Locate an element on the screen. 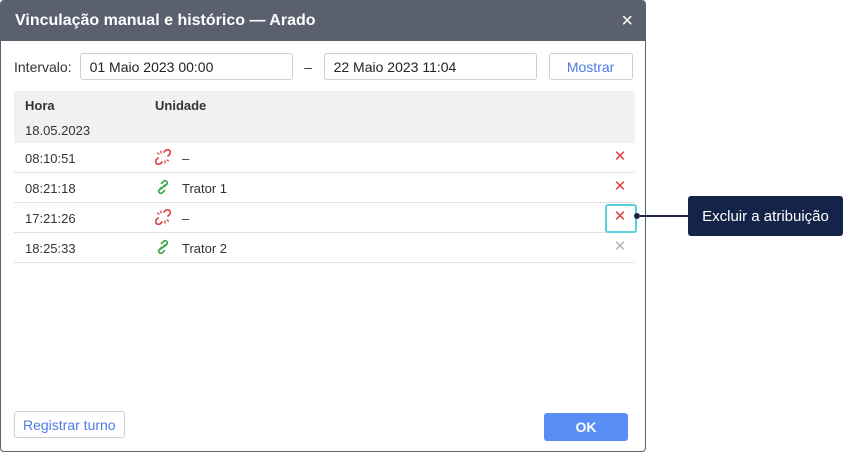 The height and width of the screenshot is (454, 846). row-time: 17:21:26 is located at coordinates (50, 218).